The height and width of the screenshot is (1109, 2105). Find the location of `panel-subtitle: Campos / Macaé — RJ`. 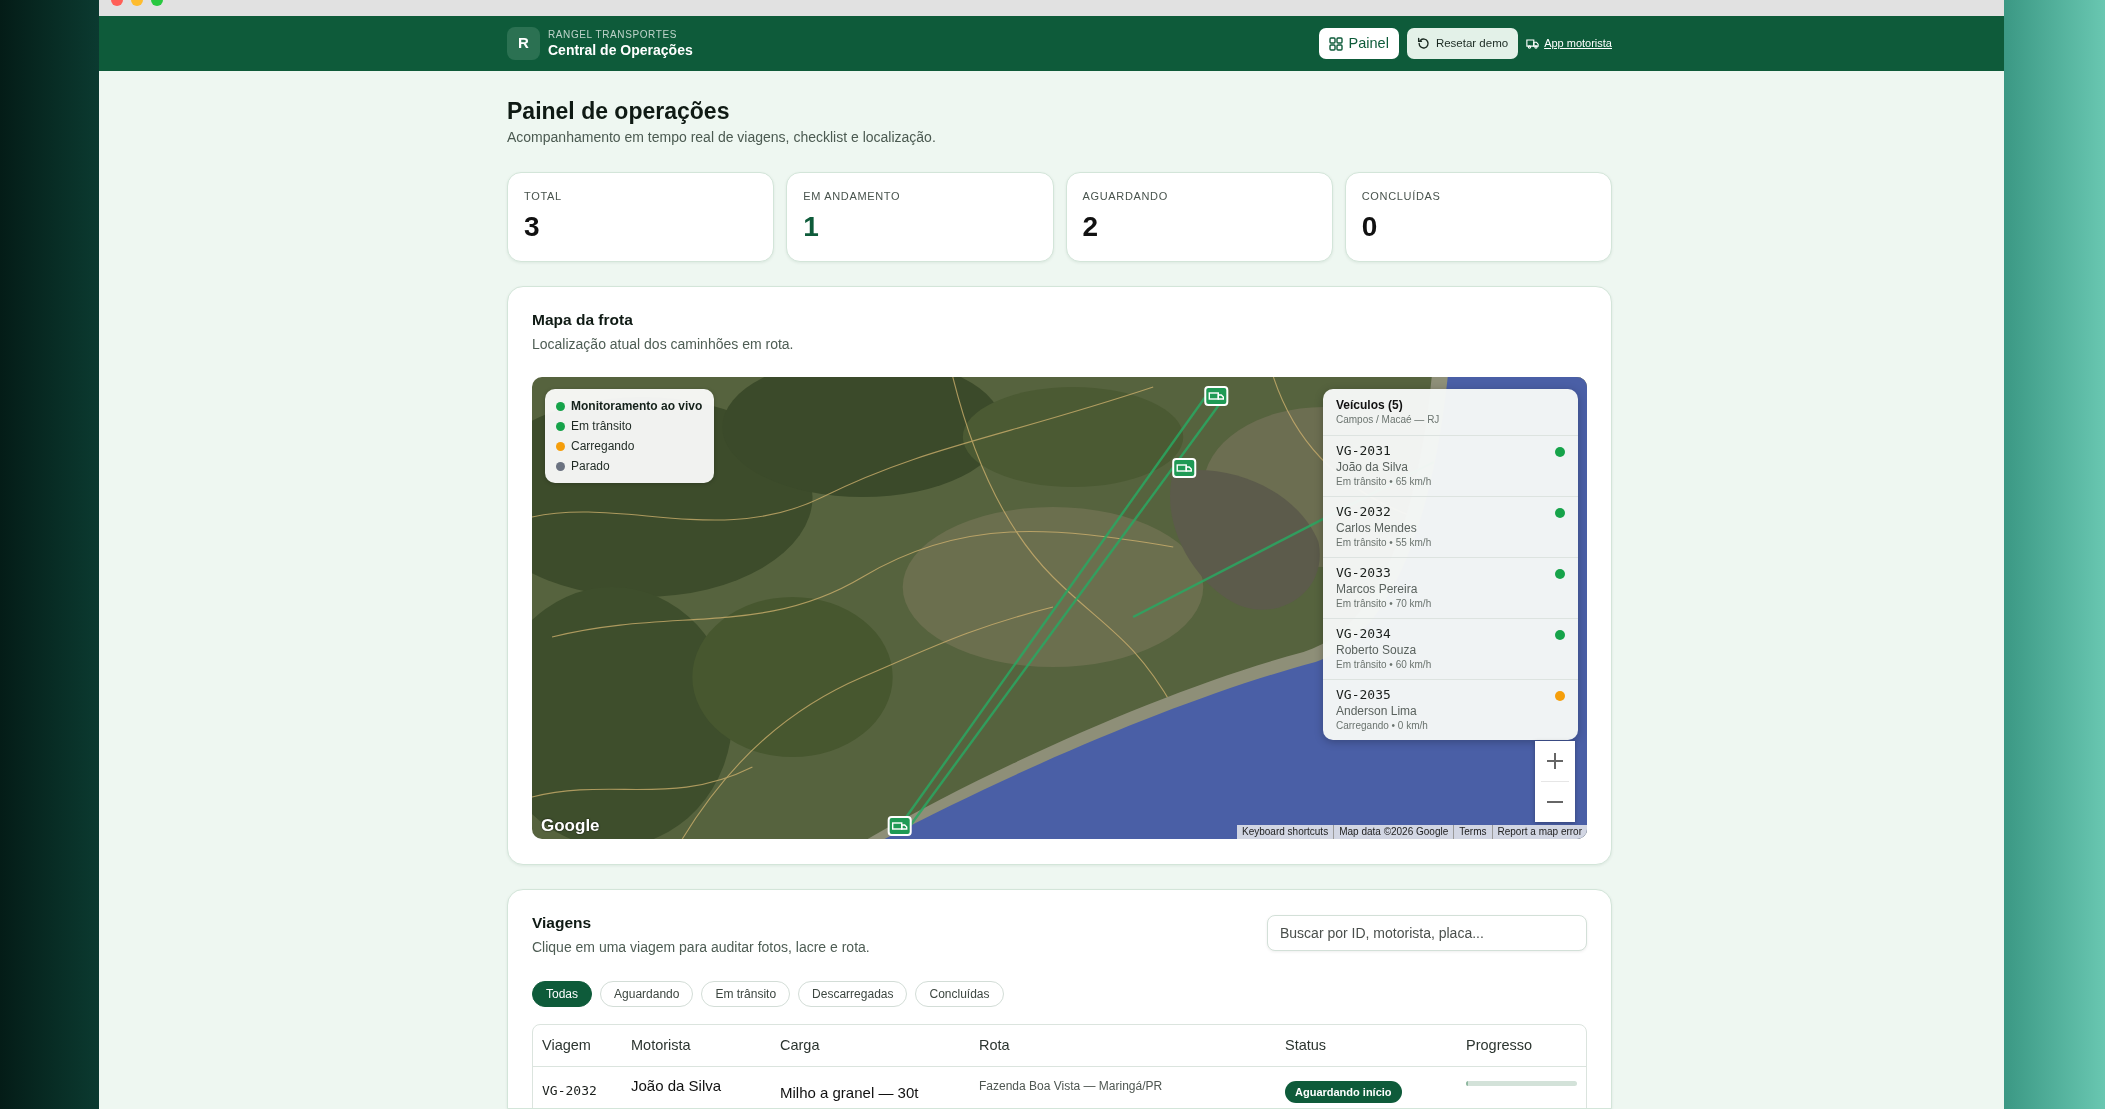

panel-subtitle: Campos / Macaé — RJ is located at coordinates (1388, 420).